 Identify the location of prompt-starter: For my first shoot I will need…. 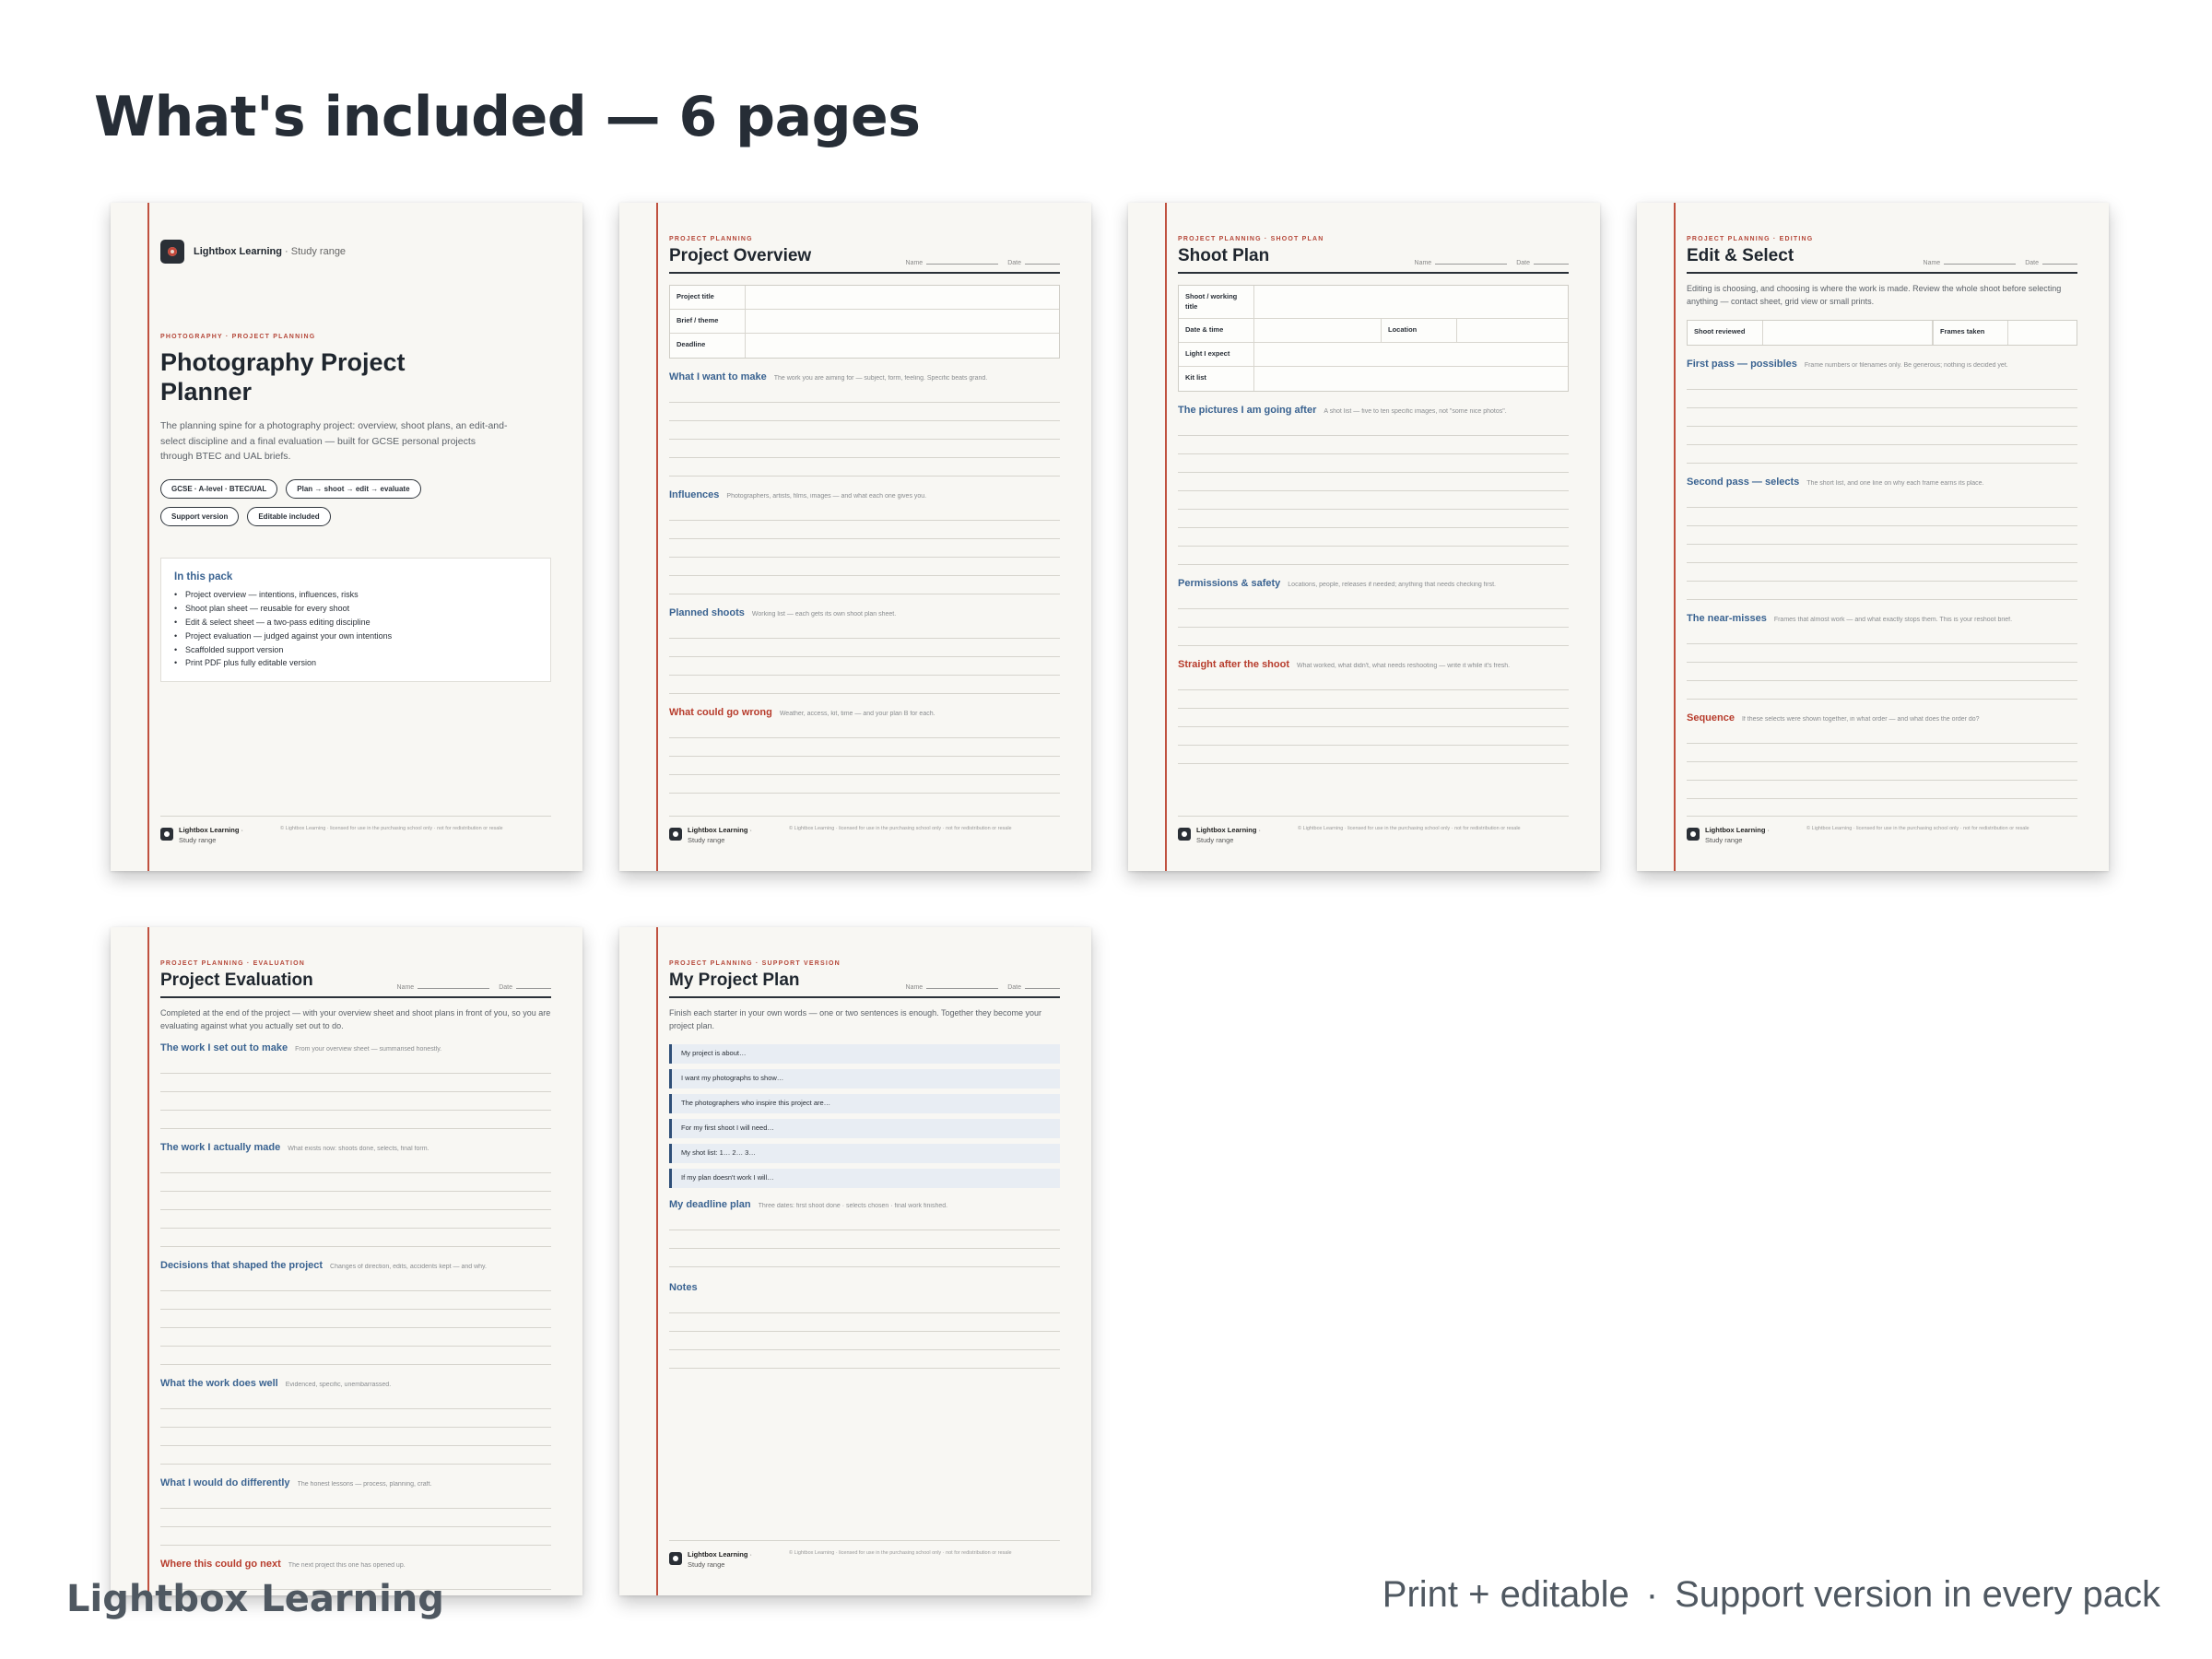
(864, 1128).